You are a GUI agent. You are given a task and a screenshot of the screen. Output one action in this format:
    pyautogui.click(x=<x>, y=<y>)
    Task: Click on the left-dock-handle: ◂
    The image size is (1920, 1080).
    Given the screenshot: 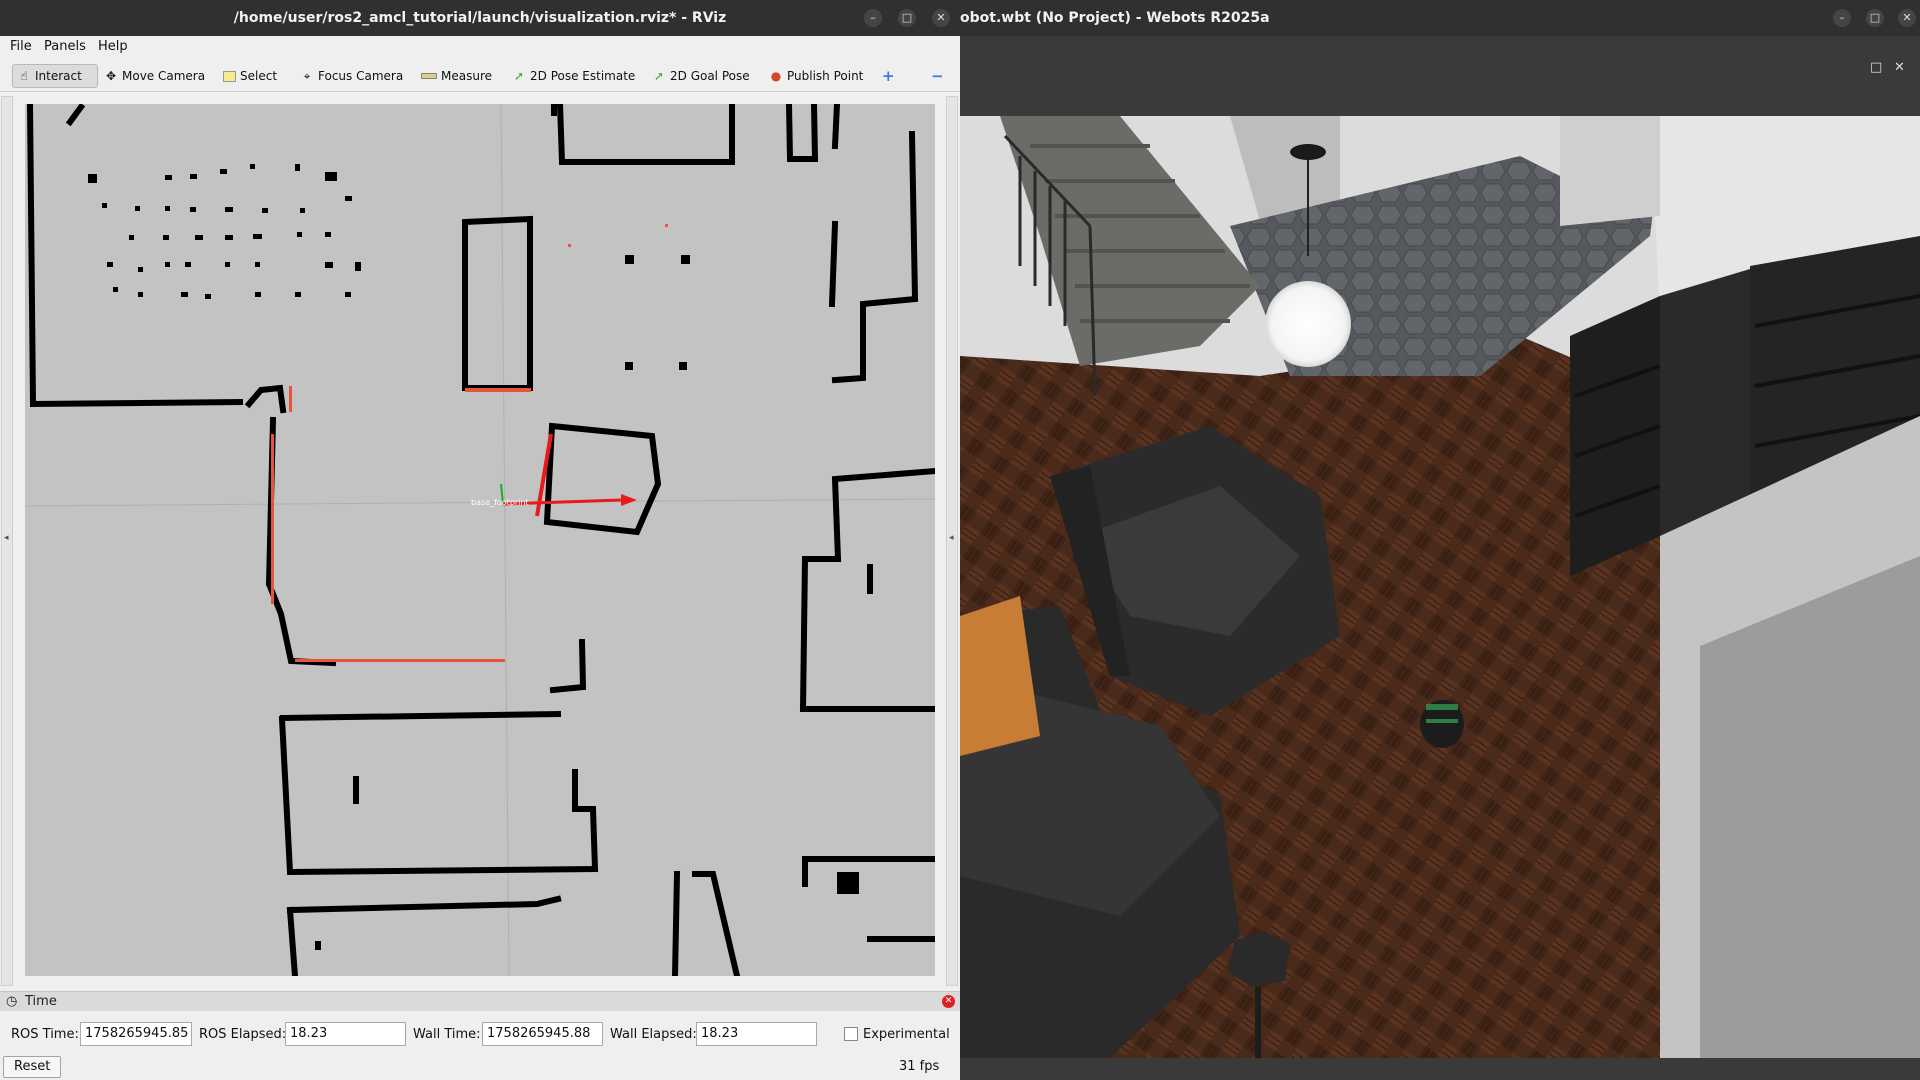 What is the action you would take?
    pyautogui.click(x=7, y=541)
    